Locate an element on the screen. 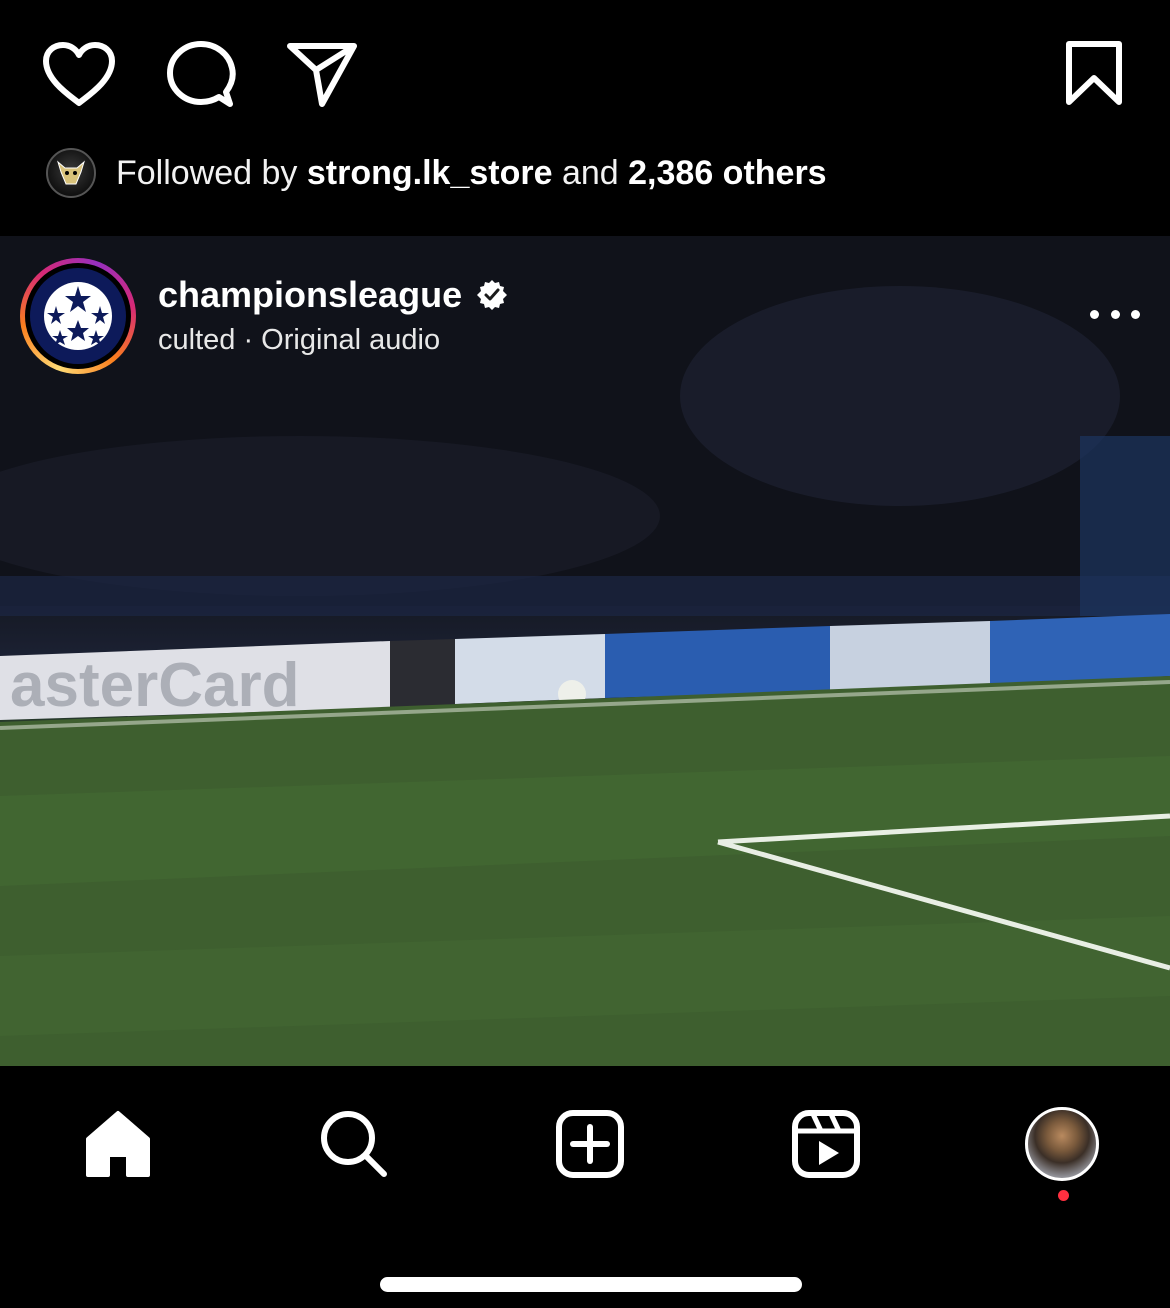 This screenshot has width=1170, height=1308. champions-league-starball-icon is located at coordinates (78, 316).